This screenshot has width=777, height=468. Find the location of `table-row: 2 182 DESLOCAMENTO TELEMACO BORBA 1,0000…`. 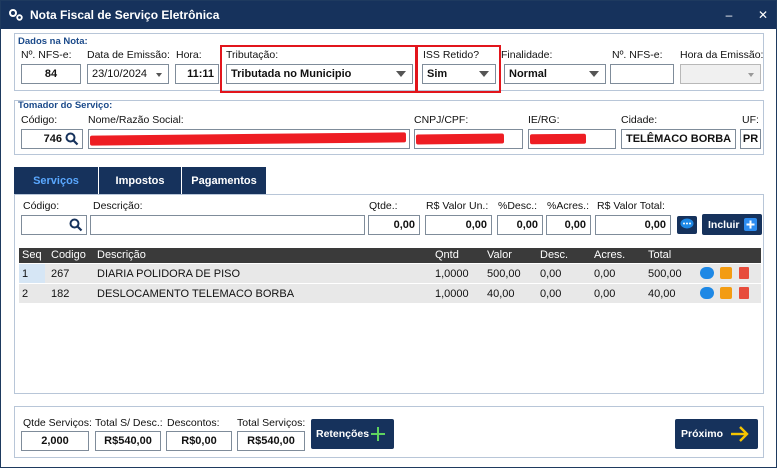

table-row: 2 182 DESLOCAMENTO TELEMACO BORBA 1,0000… is located at coordinates (390, 293).